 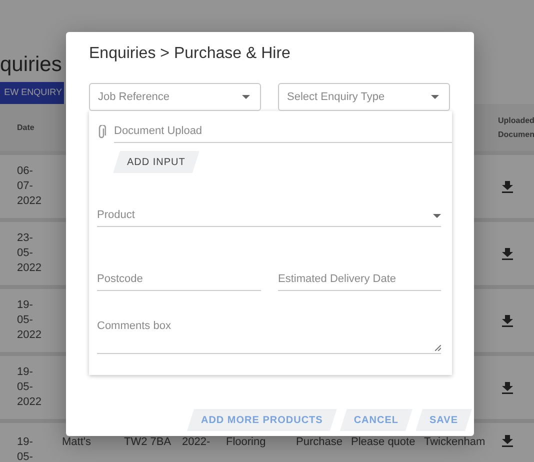 I want to click on input-field: Postcode, so click(x=179, y=280).